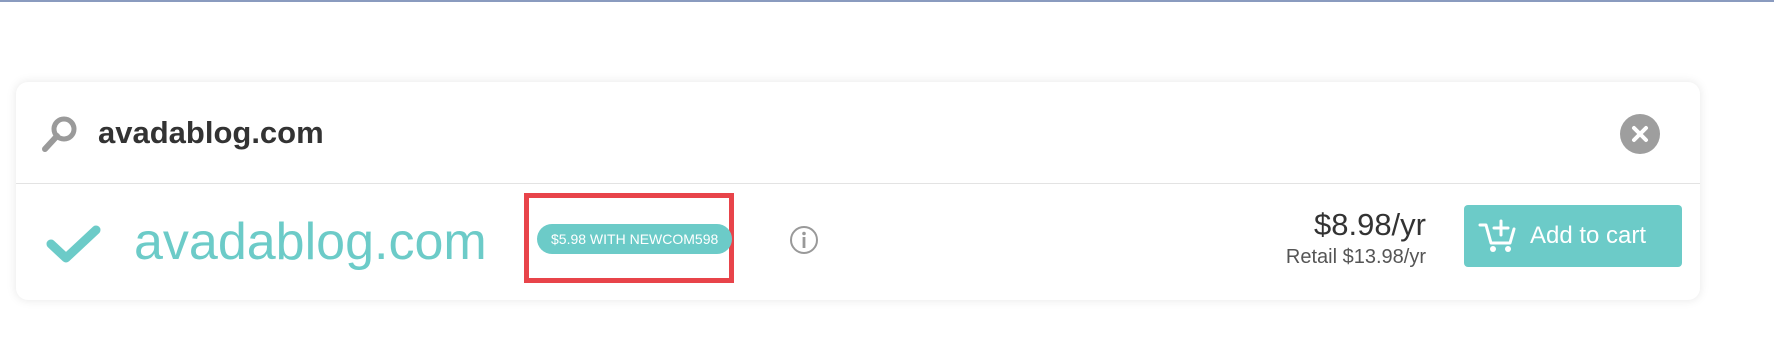 This screenshot has width=1774, height=339. Describe the element at coordinates (887, 1) in the screenshot. I see `top-border` at that location.